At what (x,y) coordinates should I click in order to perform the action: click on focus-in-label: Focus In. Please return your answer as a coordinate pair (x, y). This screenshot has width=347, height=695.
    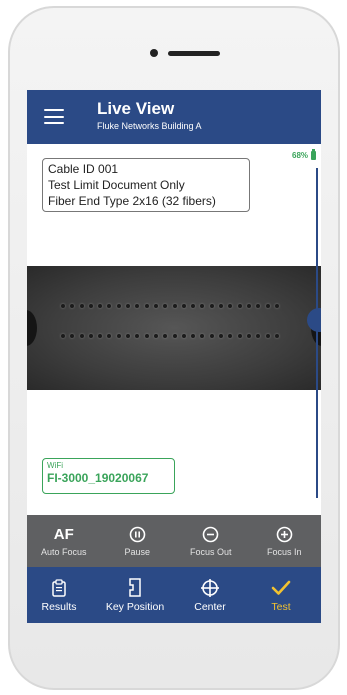
    Looking at the image, I should click on (284, 551).